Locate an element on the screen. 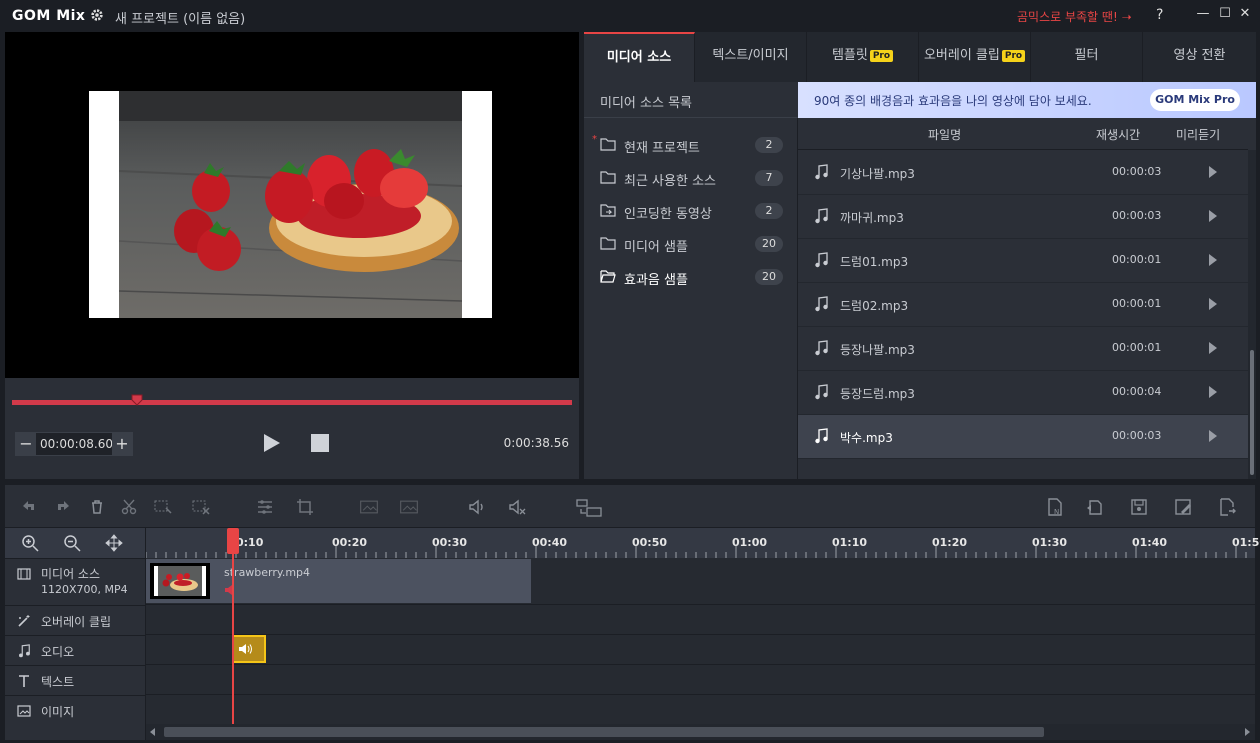  crop-icon is located at coordinates (305, 507).